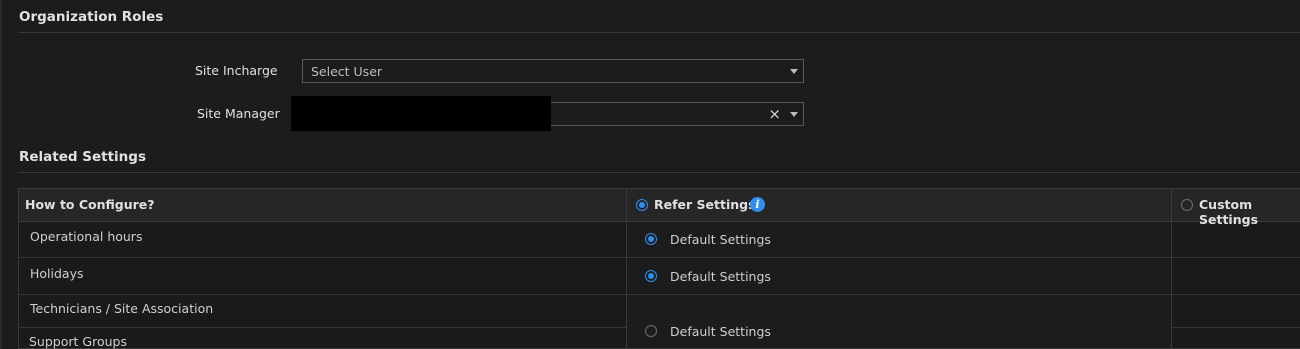 The image size is (1300, 349). What do you see at coordinates (90, 204) in the screenshot?
I see `header-how-to-configure: How to Configure?` at bounding box center [90, 204].